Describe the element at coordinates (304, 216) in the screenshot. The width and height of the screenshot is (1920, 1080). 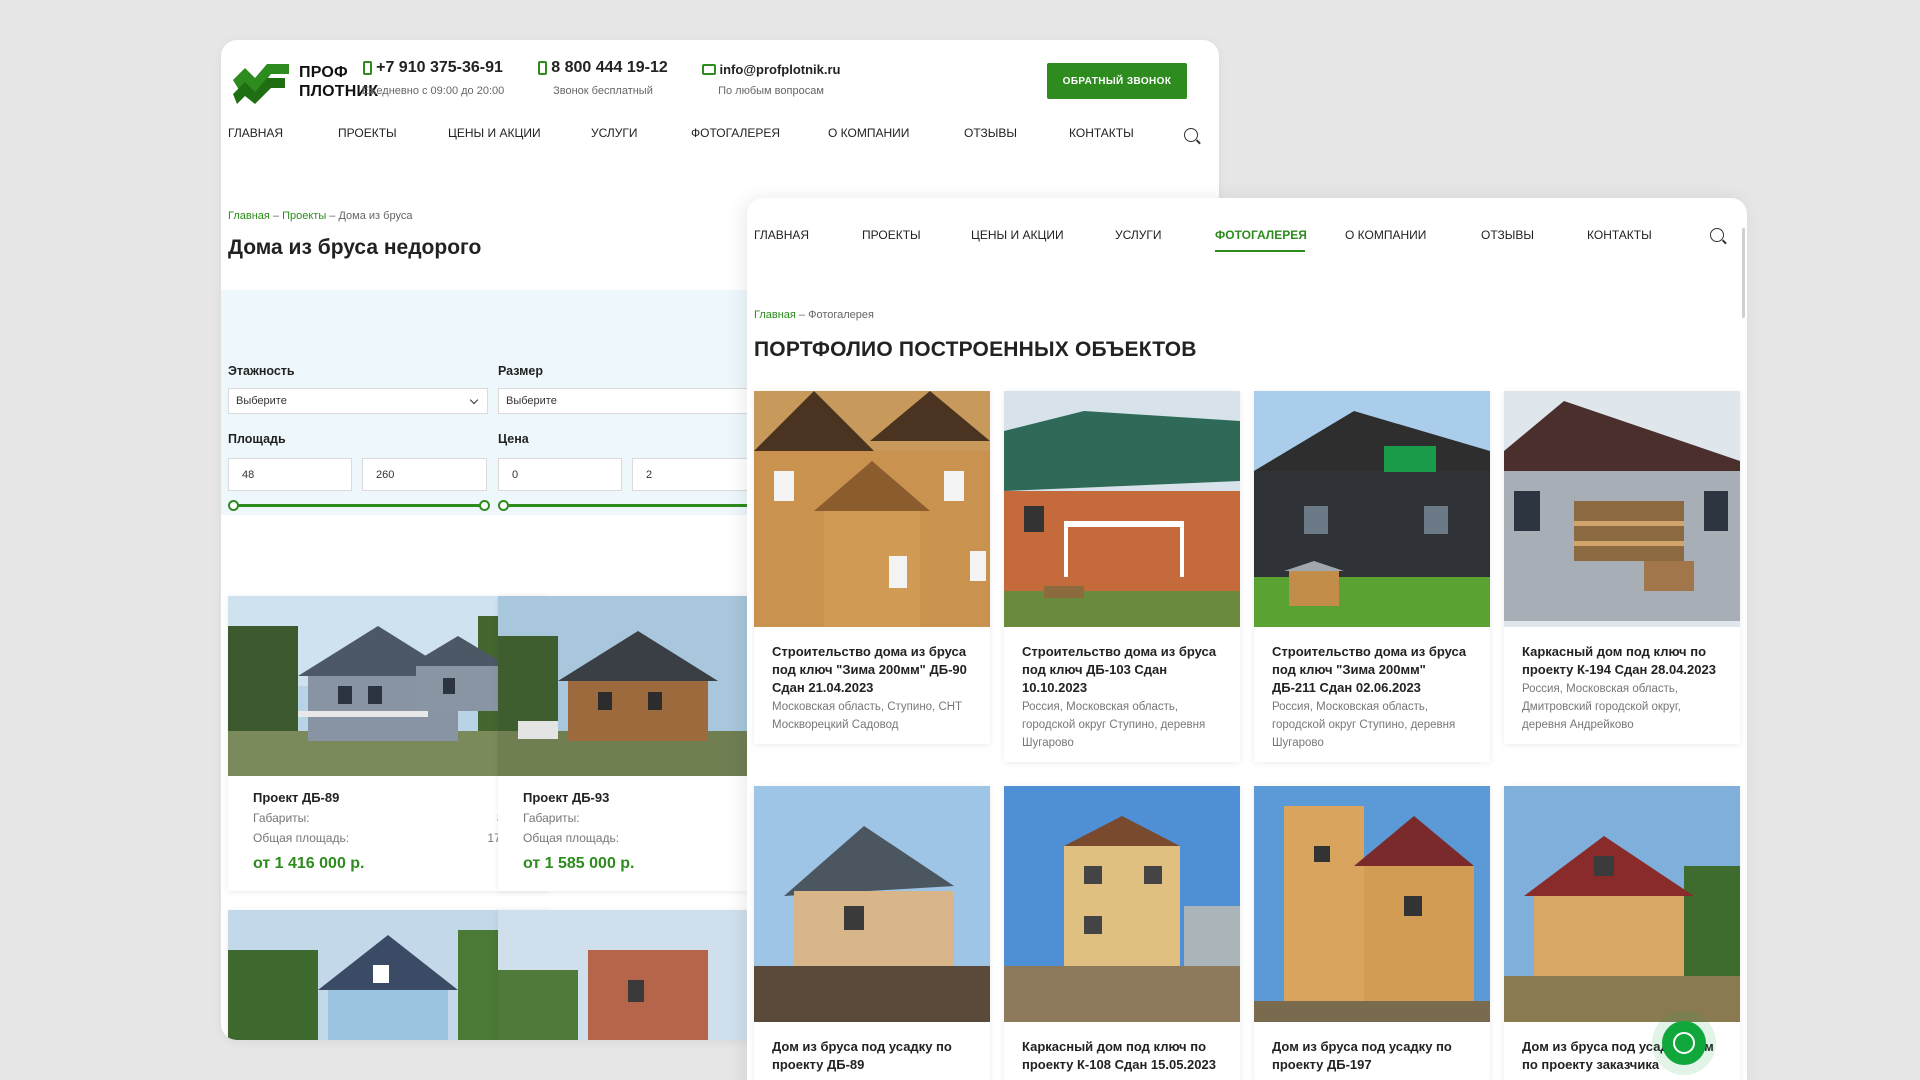
I see `breadcrumb-projects: Проекты` at that location.